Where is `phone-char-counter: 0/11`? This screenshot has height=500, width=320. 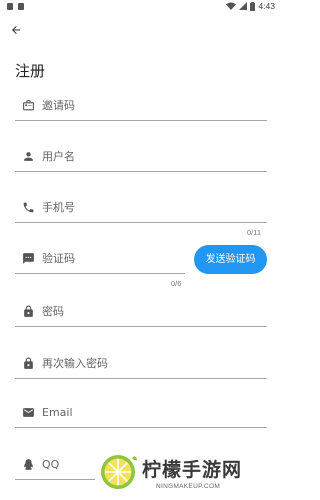
phone-char-counter: 0/11 is located at coordinates (254, 232).